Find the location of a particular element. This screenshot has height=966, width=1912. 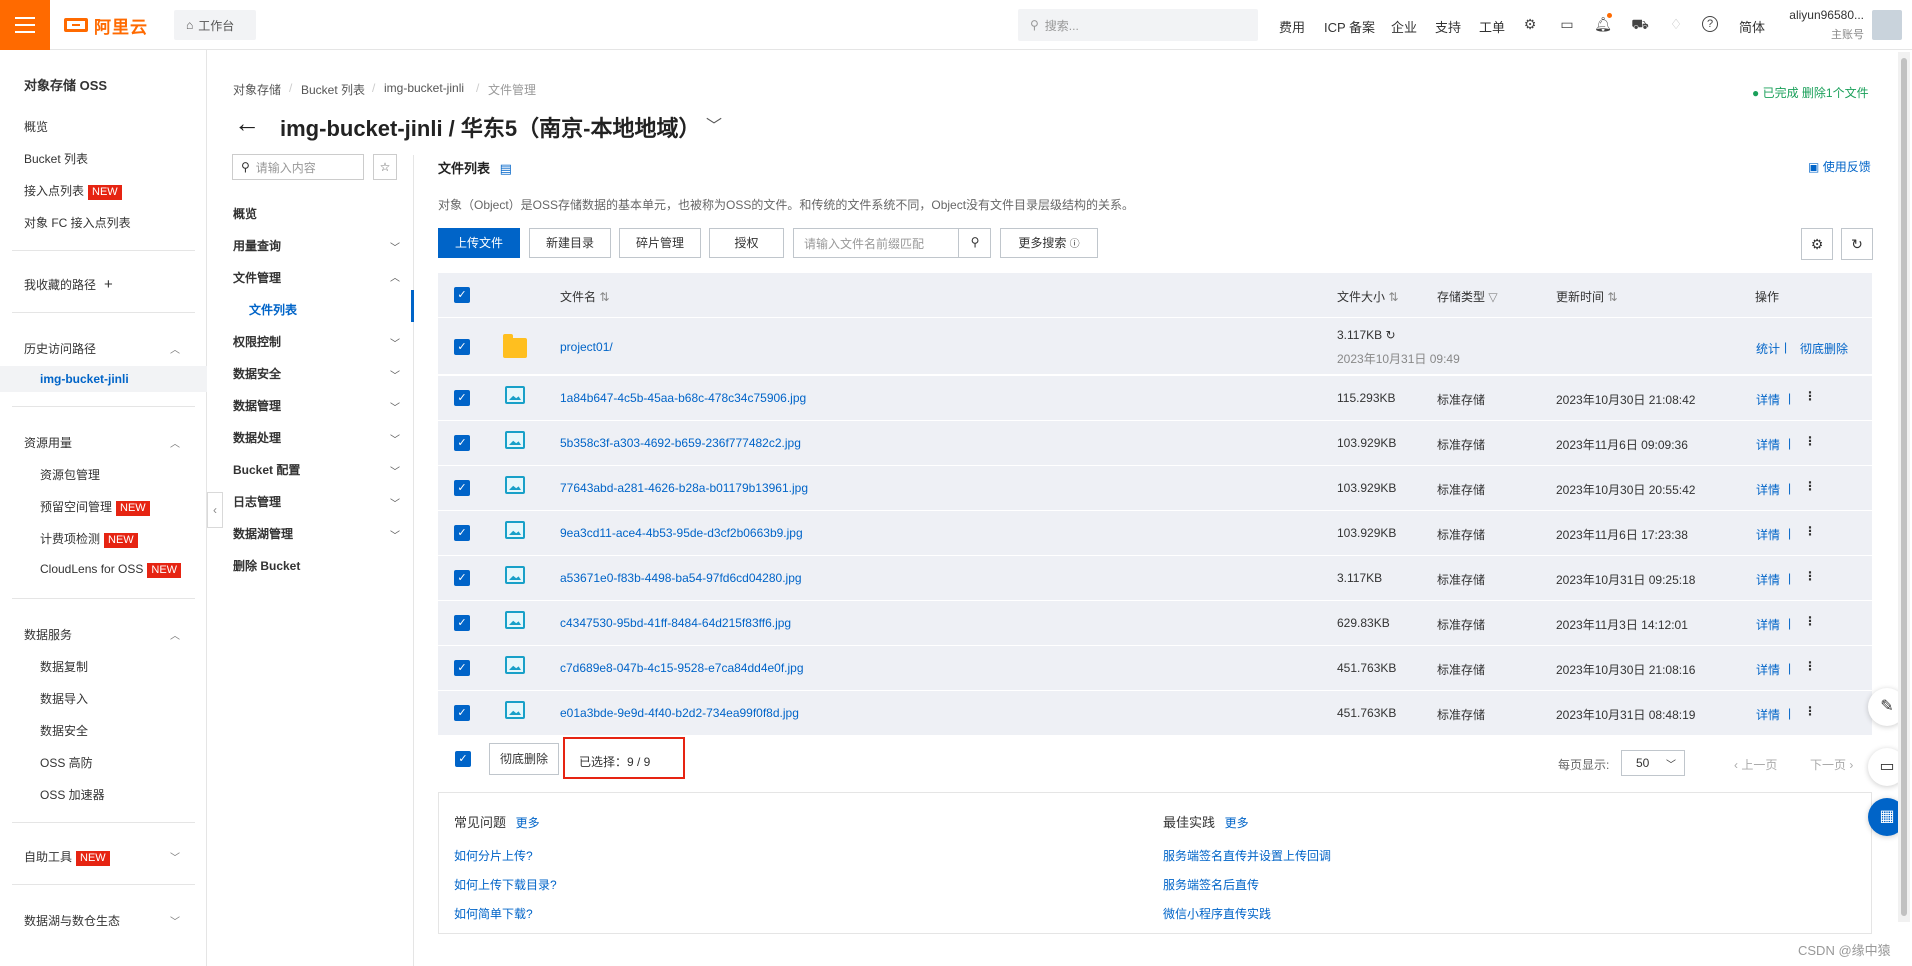

cloud-shell-icon: ⚙ is located at coordinates (1530, 24).